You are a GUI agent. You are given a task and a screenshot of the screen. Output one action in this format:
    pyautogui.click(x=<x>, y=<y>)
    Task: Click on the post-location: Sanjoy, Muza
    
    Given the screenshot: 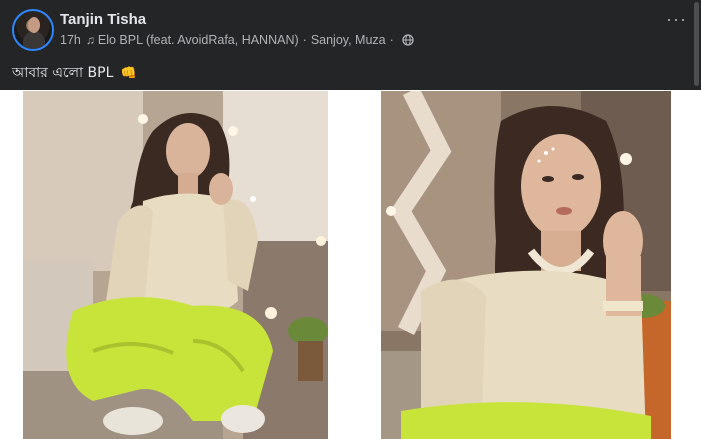 What is the action you would take?
    pyautogui.click(x=348, y=40)
    